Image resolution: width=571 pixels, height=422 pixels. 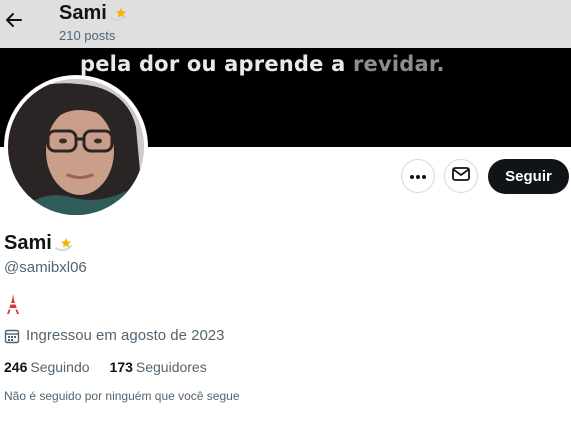 I want to click on followers-link: 173 Seguidores, so click(x=158, y=367).